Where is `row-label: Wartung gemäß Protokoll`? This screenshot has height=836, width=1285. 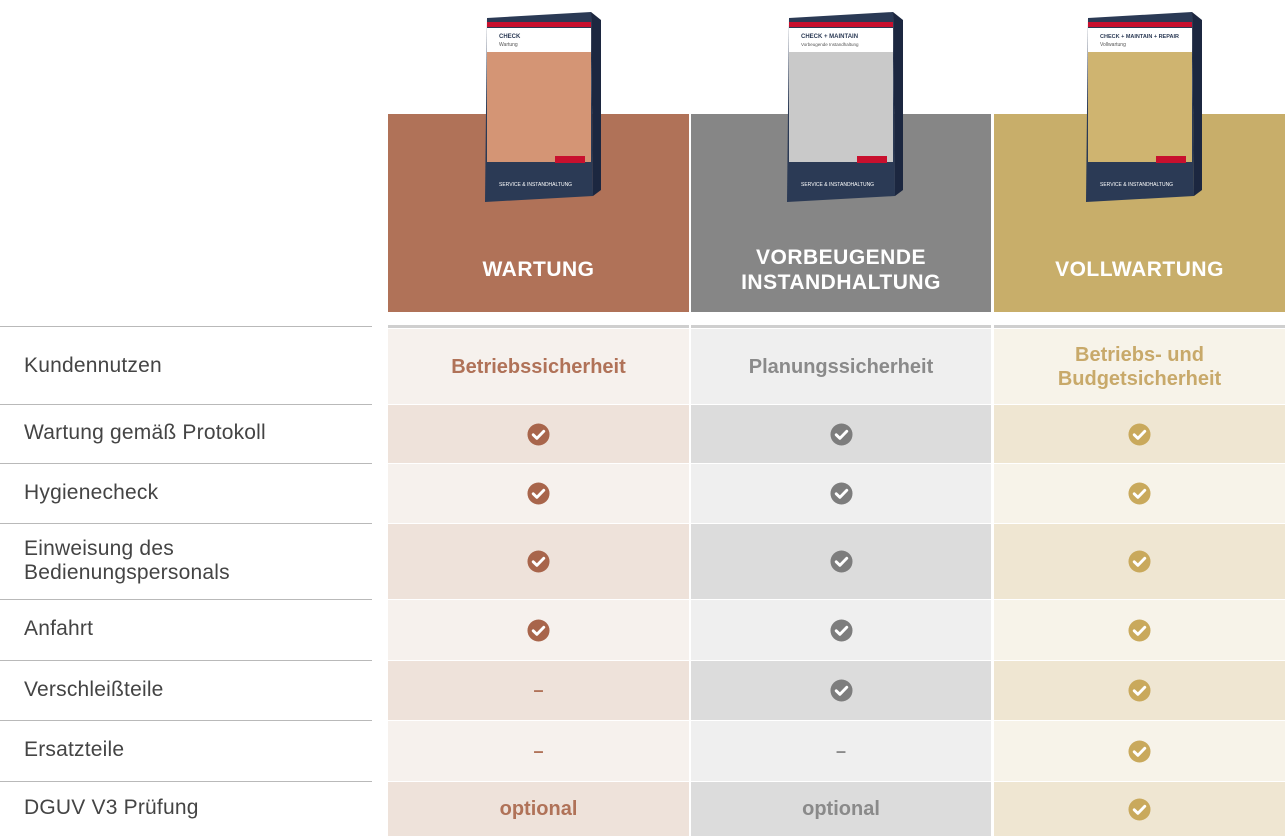
row-label: Wartung gemäß Protokoll is located at coordinates (145, 433).